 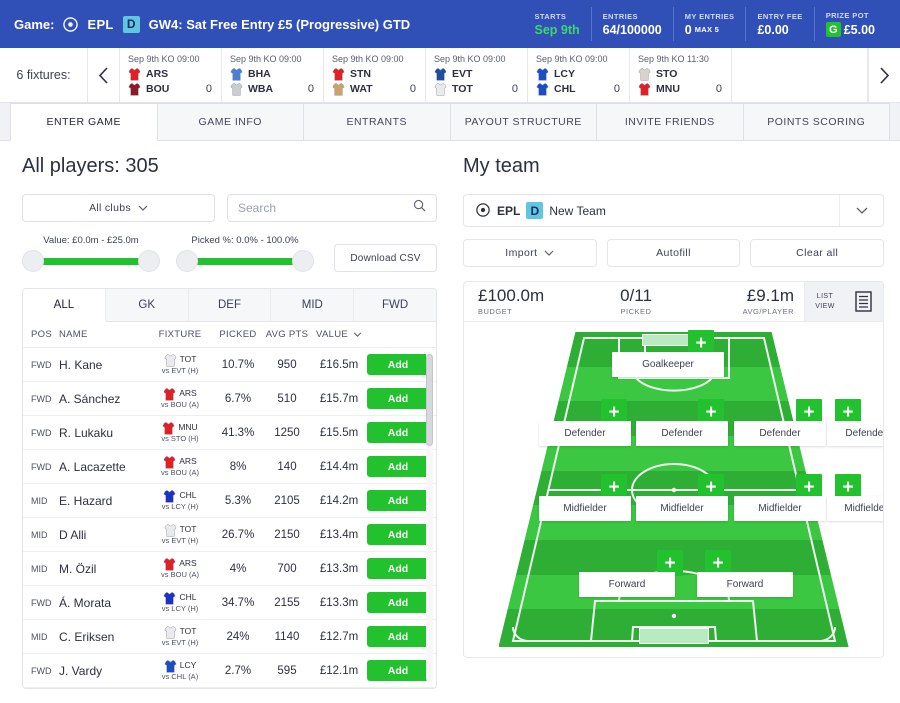 I want to click on fixture-kickoff: Sep 9th KO 09:00, so click(x=470, y=59).